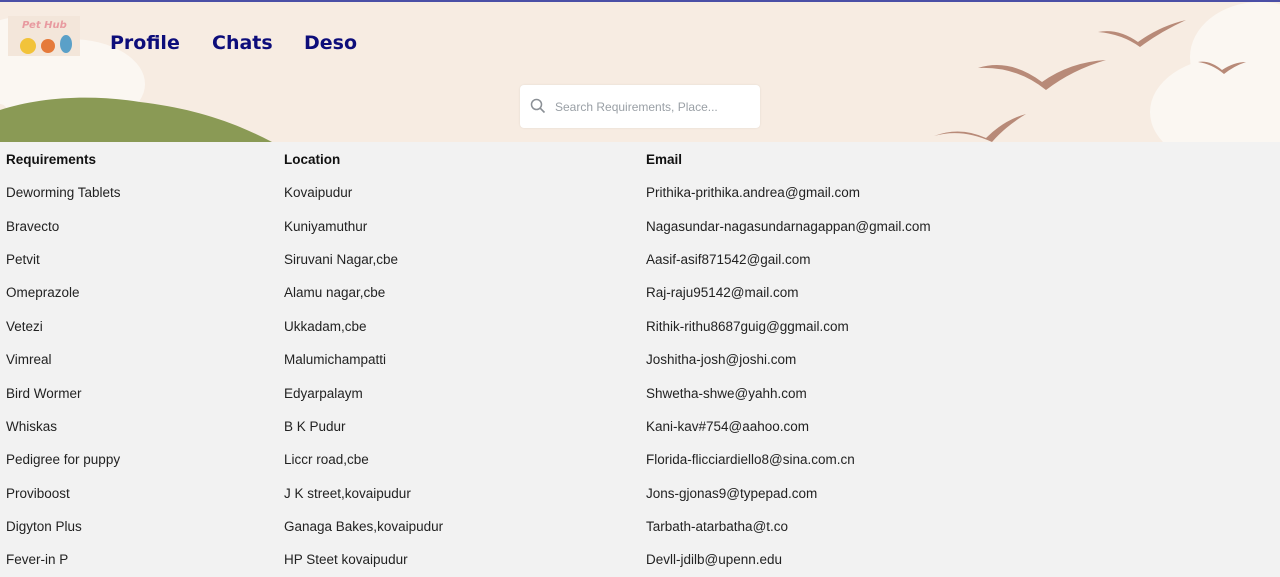 The height and width of the screenshot is (577, 1280). What do you see at coordinates (330, 43) in the screenshot?
I see `nav-deso: Deso` at bounding box center [330, 43].